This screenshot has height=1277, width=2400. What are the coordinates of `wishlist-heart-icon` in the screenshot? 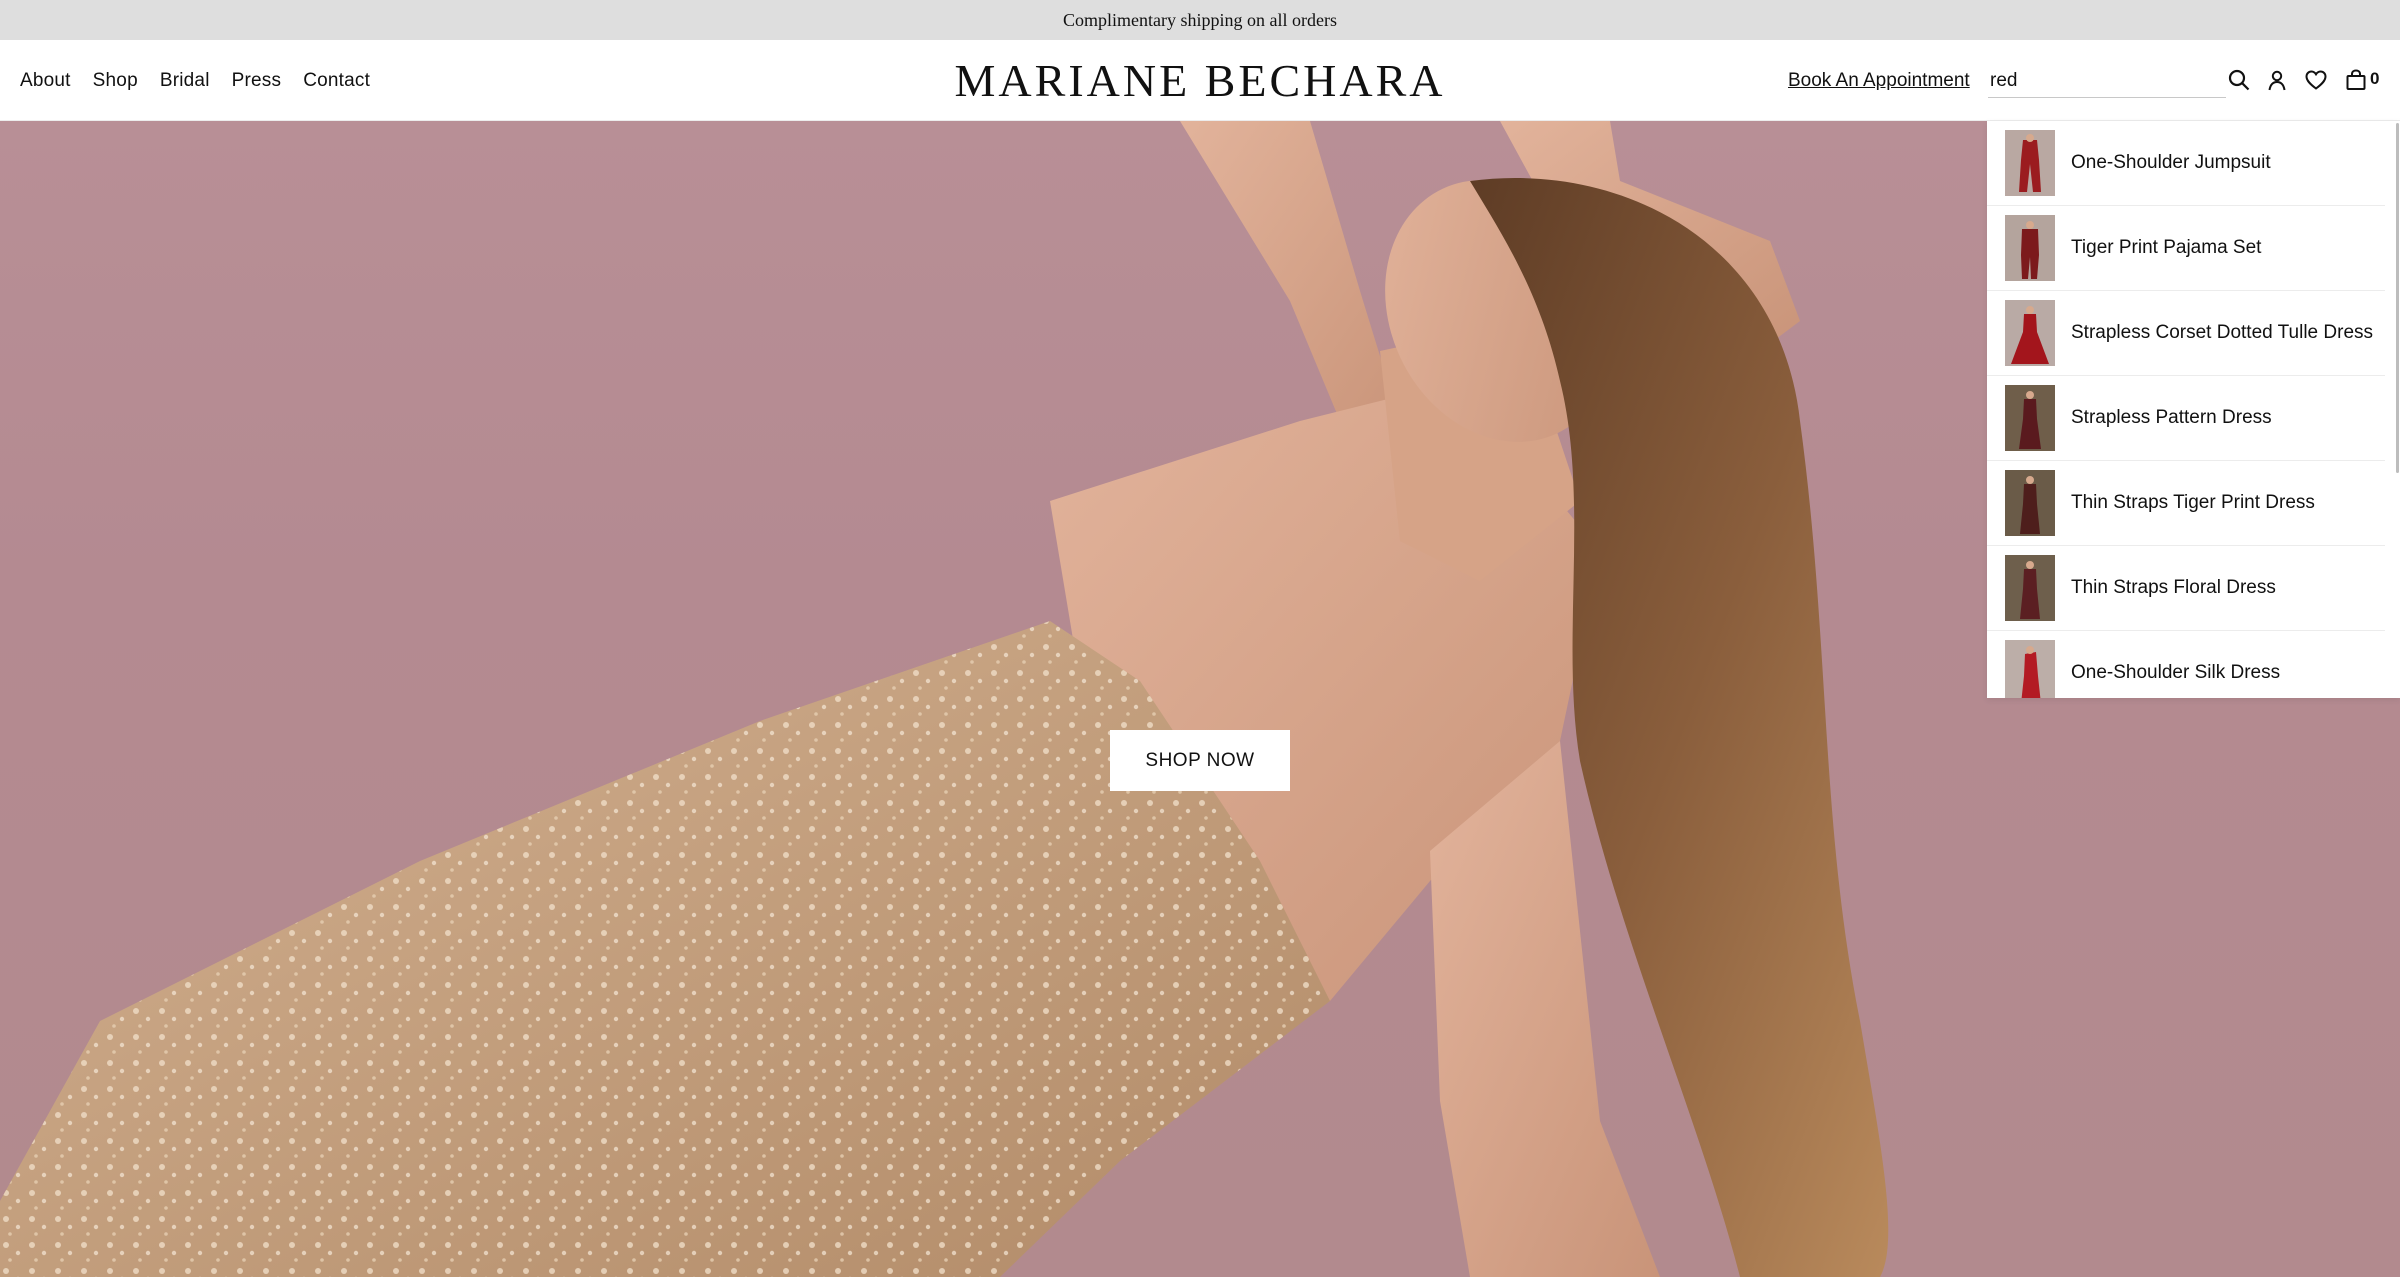 It's located at (2316, 80).